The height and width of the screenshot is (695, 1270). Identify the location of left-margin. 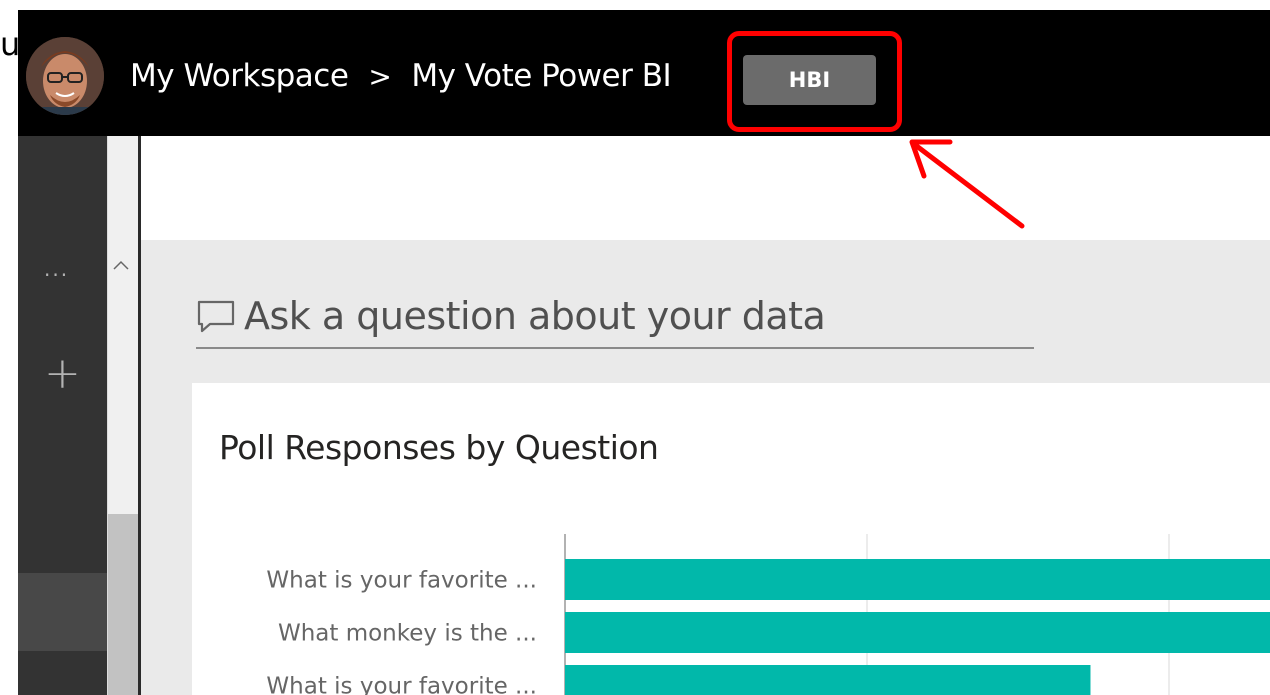
(9, 352).